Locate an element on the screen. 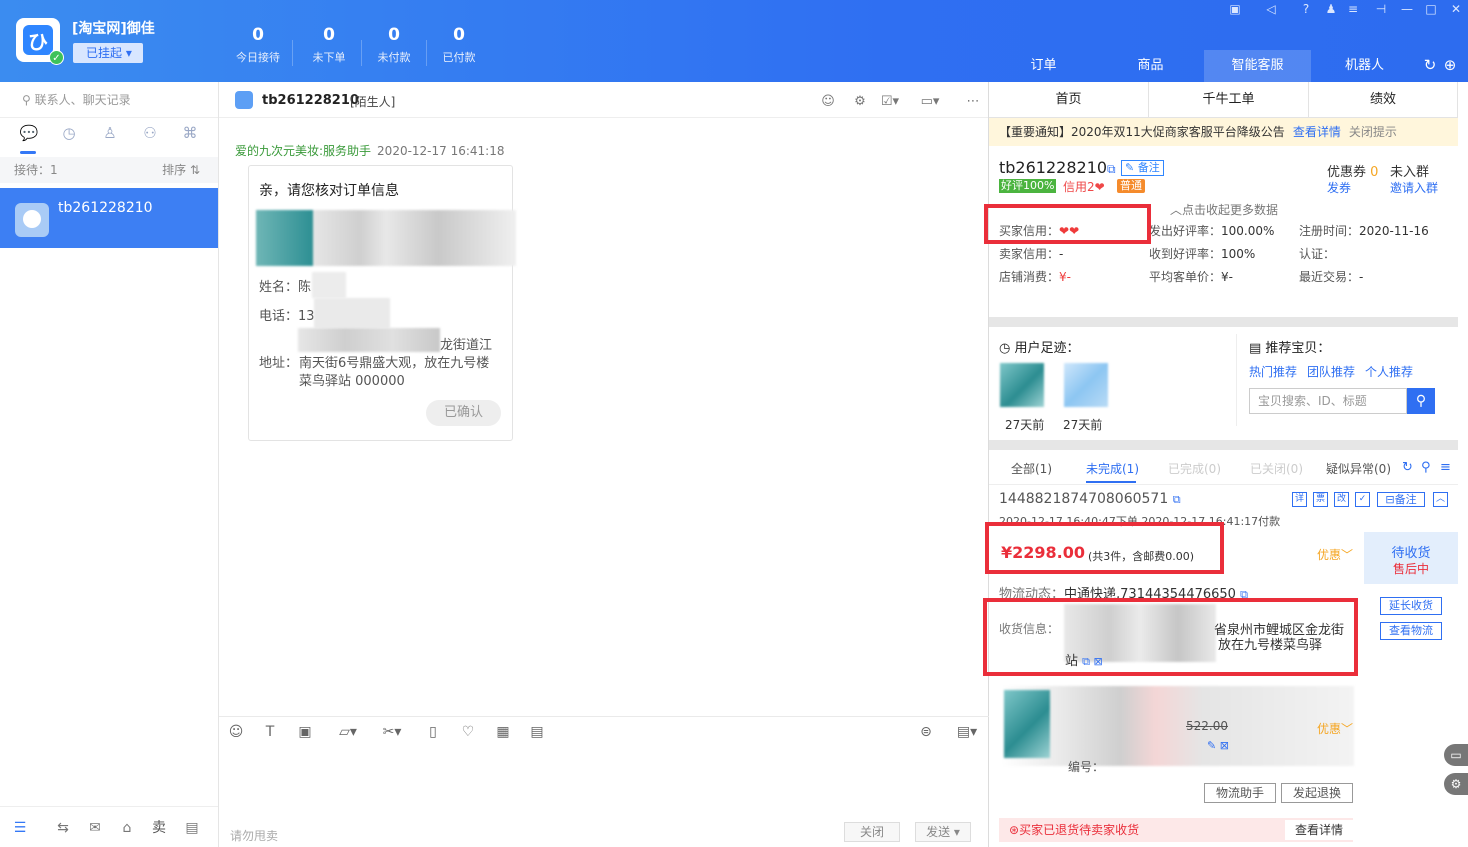 The height and width of the screenshot is (847, 1468). product-search-input: 宝贝搜索、ID、标题 is located at coordinates (1328, 401).